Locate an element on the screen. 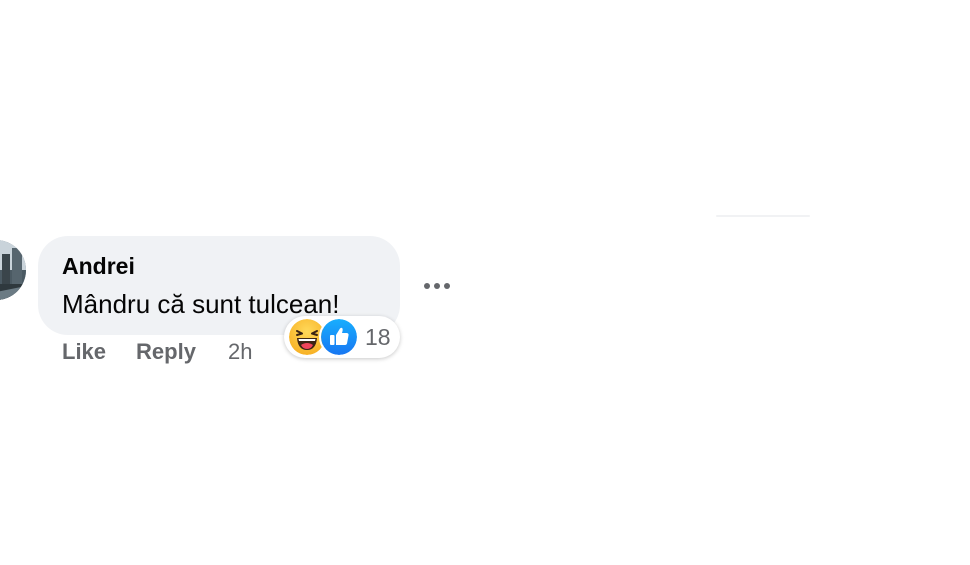  avatar is located at coordinates (13, 270).